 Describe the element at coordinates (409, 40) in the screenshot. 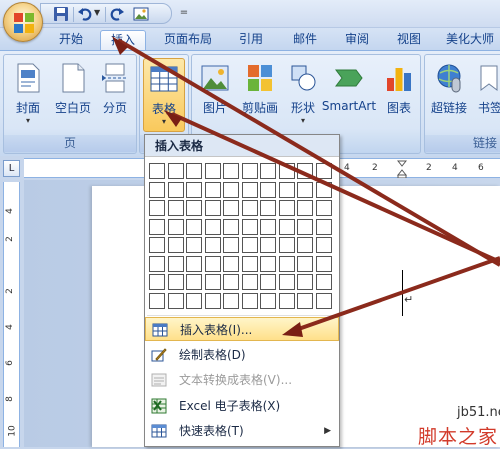

I see `tab-view: 视图` at that location.